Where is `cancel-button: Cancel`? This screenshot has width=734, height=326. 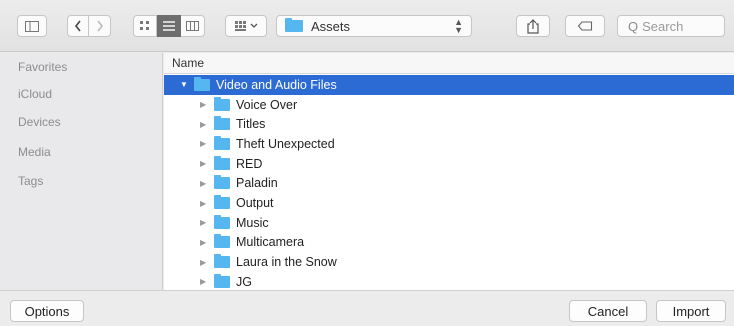
cancel-button: Cancel is located at coordinates (608, 311).